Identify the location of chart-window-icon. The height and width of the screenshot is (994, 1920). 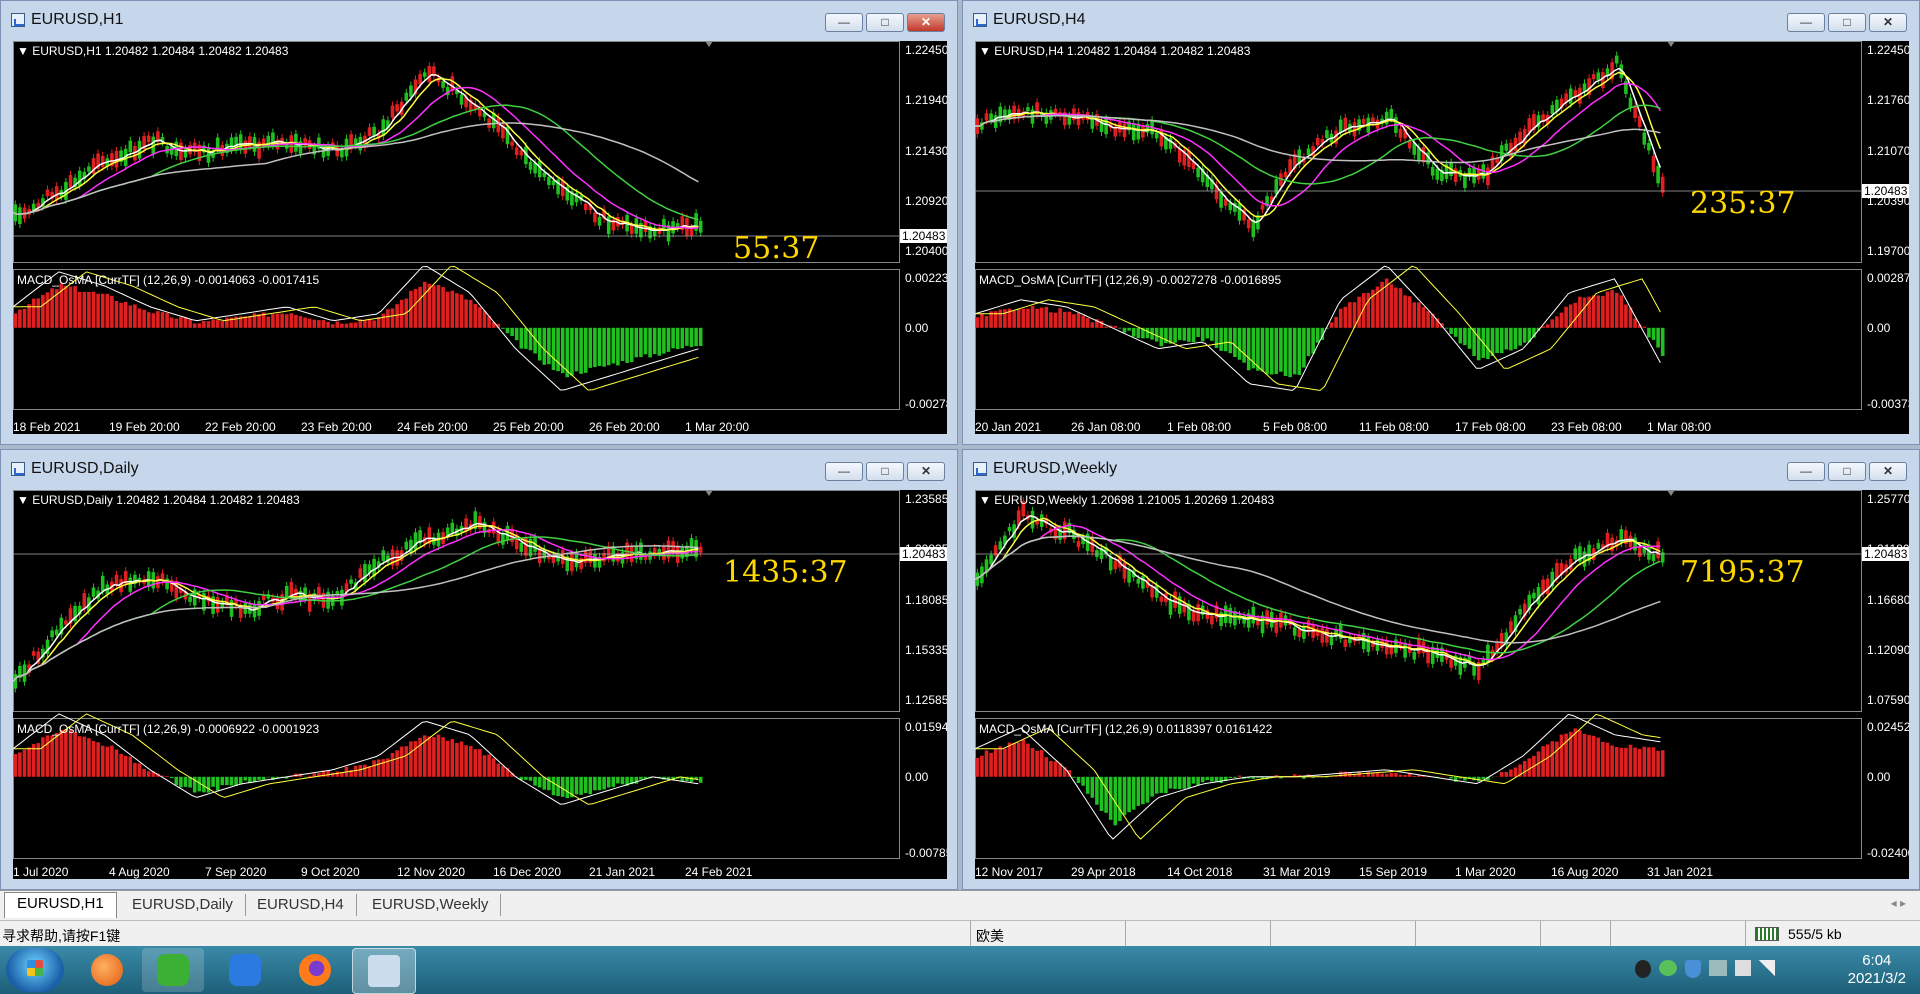
(980, 469).